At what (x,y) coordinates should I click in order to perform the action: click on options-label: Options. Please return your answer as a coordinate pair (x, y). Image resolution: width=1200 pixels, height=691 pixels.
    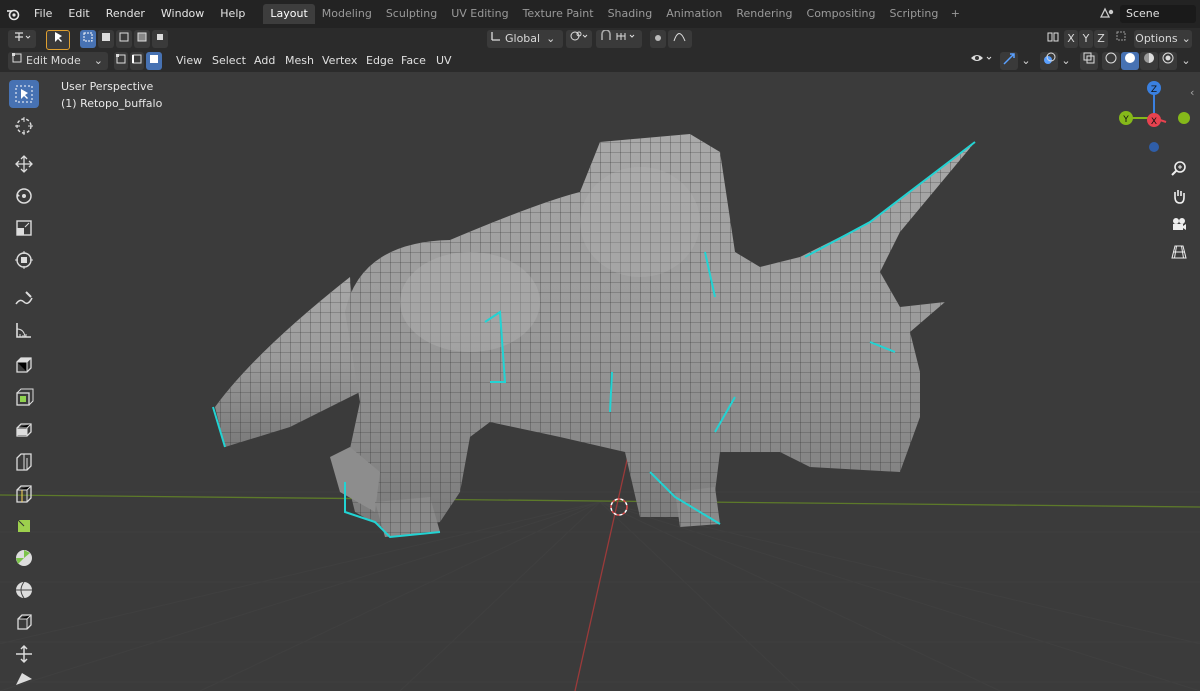
    Looking at the image, I should click on (1156, 38).